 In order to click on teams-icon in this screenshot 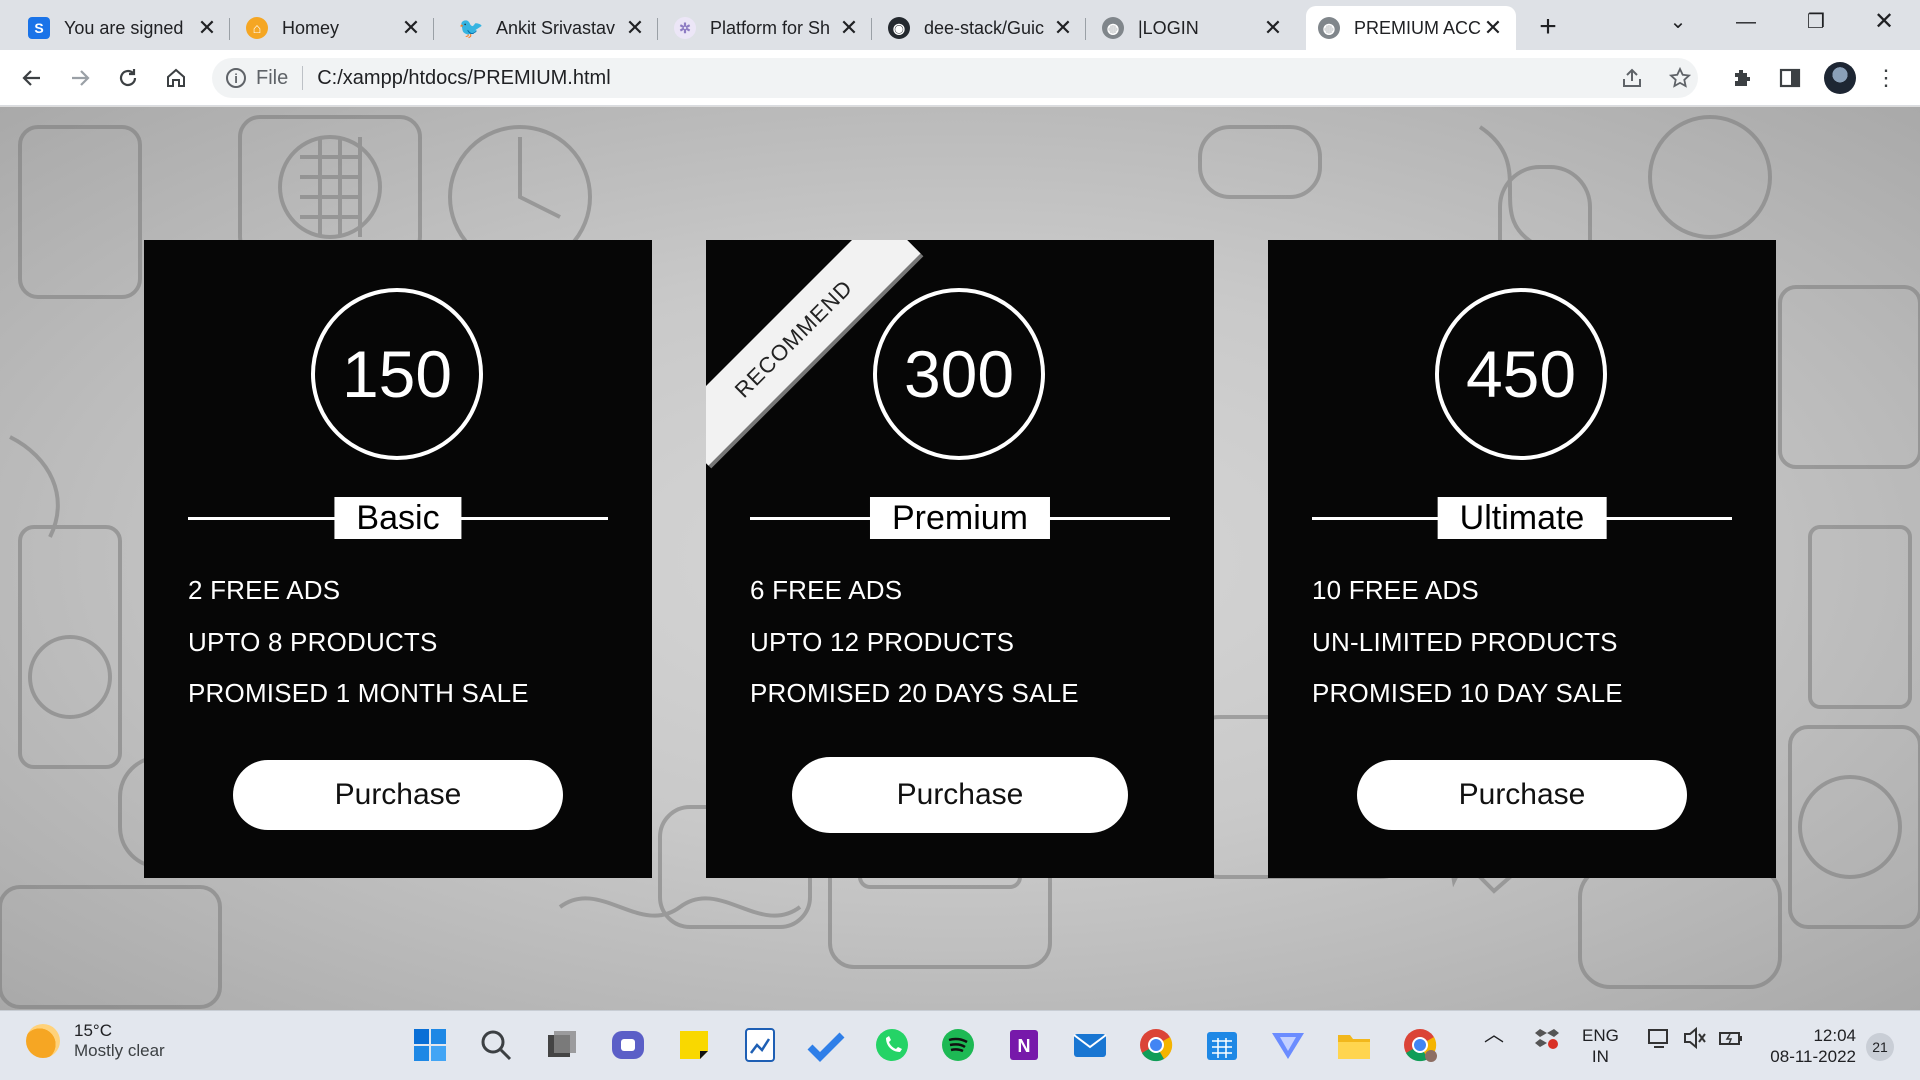, I will do `click(628, 1045)`.